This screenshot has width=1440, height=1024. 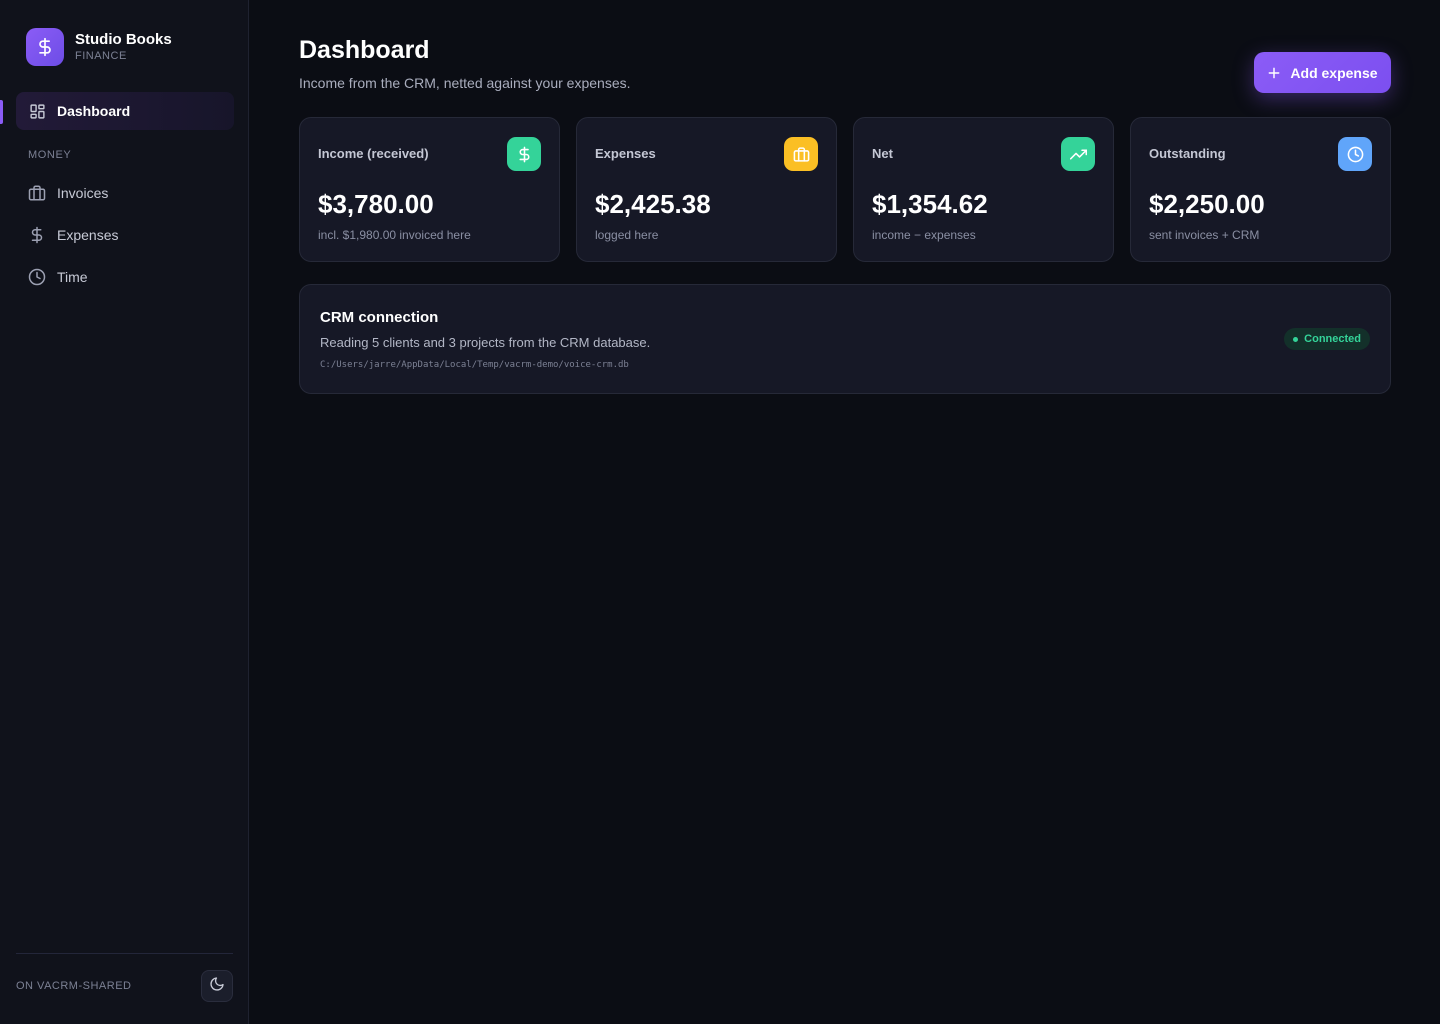 I want to click on card-note: income − expenses, so click(x=924, y=235).